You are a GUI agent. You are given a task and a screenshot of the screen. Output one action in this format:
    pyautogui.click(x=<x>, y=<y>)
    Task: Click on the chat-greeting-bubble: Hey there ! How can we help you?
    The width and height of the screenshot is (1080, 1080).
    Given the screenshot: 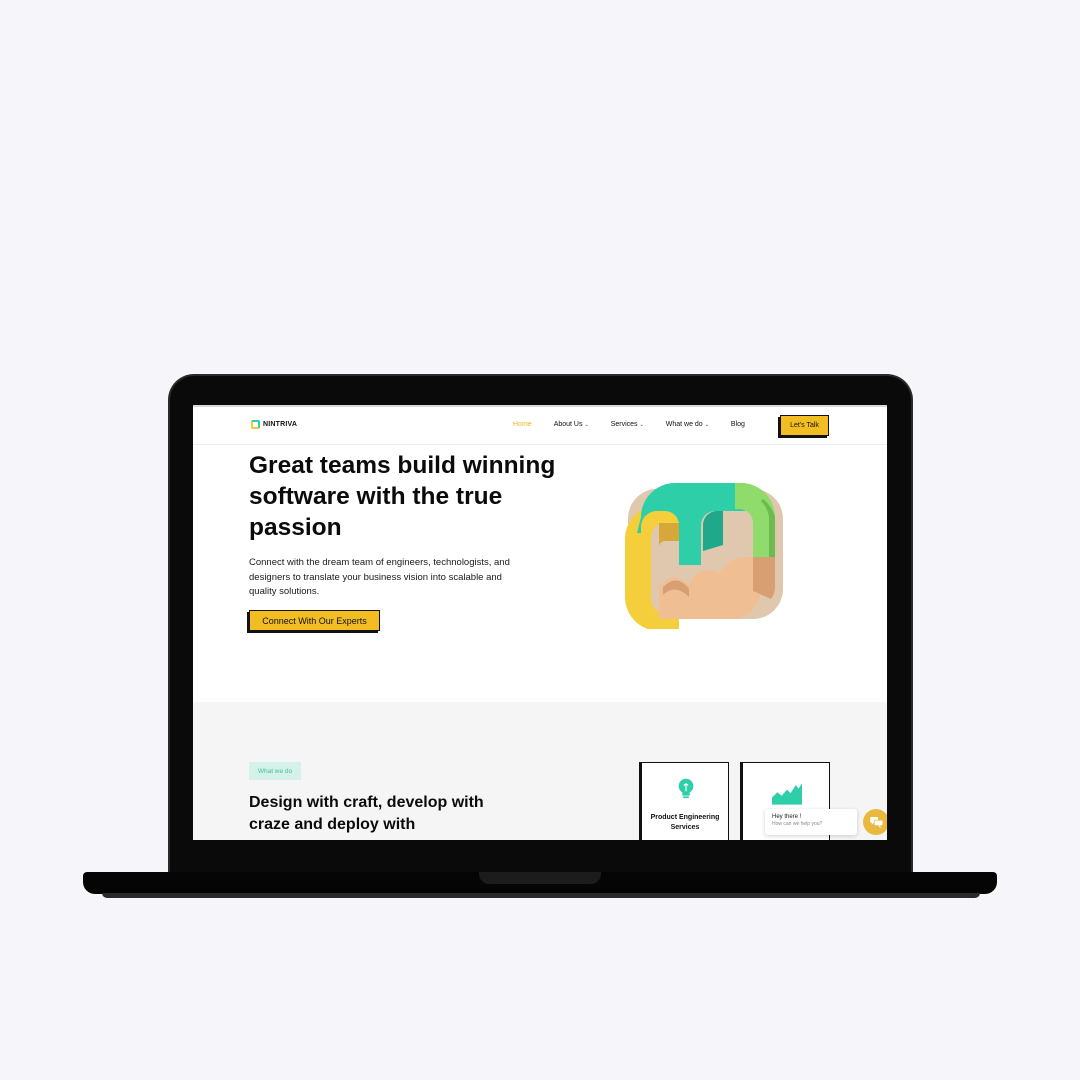 What is the action you would take?
    pyautogui.click(x=811, y=822)
    